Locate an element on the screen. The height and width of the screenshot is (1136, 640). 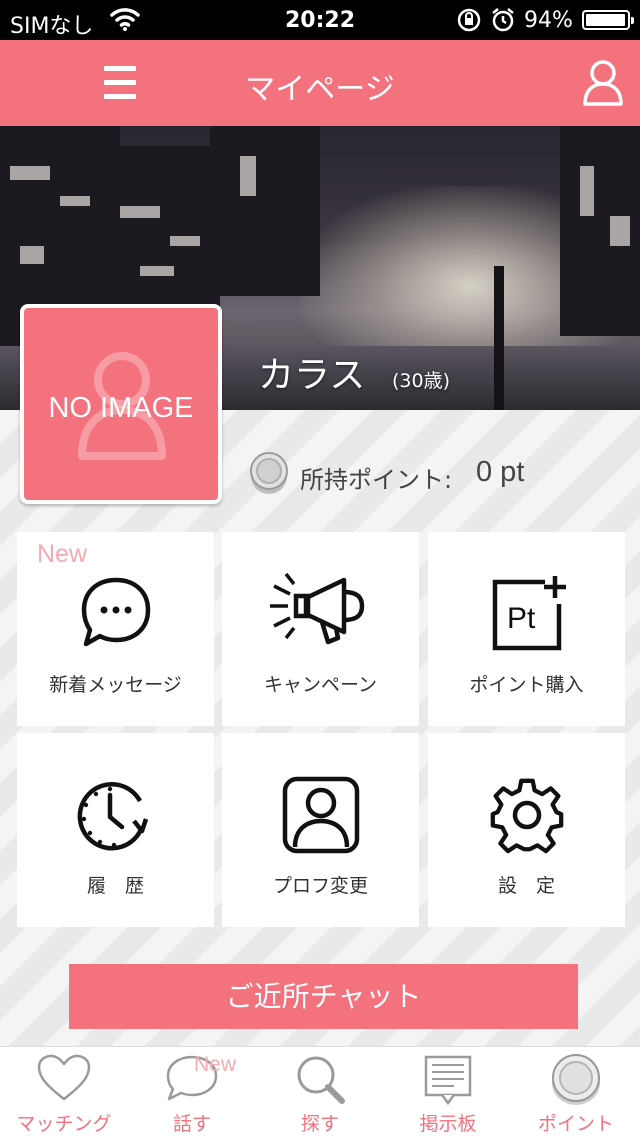
gear-icon is located at coordinates (526, 816).